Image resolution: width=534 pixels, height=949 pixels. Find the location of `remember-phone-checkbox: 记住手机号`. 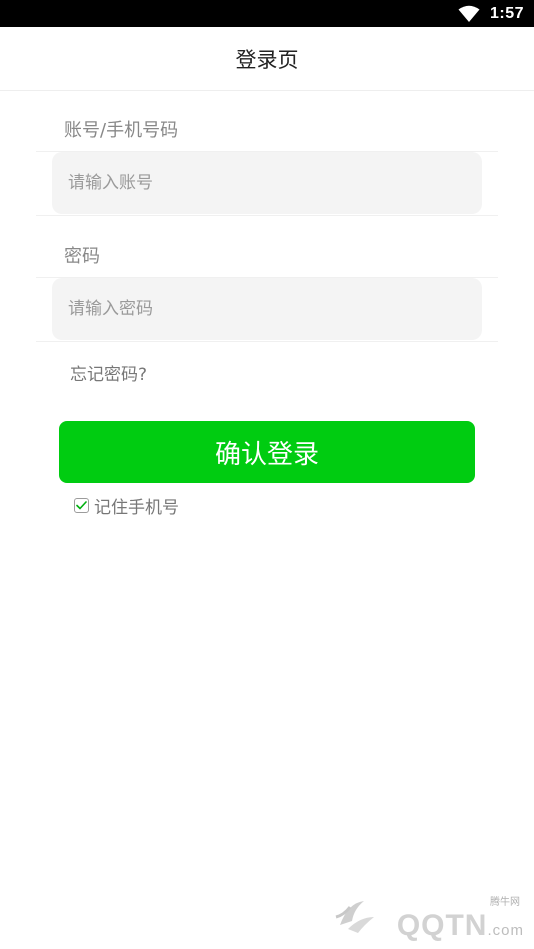

remember-phone-checkbox: 记住手机号 is located at coordinates (126, 505).